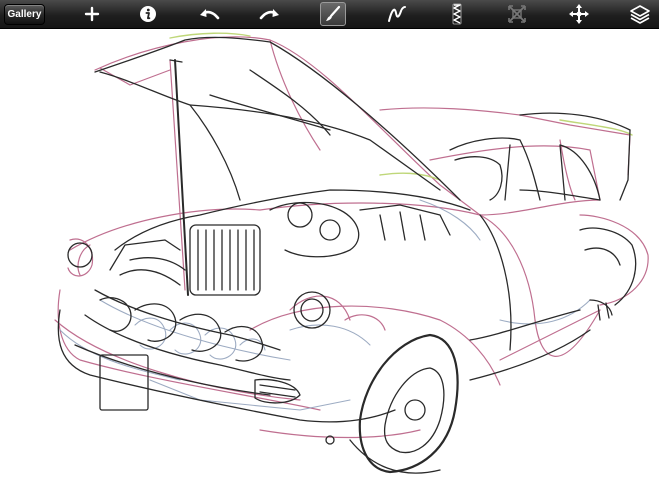 This screenshot has width=659, height=494. I want to click on info-icon, so click(148, 14).